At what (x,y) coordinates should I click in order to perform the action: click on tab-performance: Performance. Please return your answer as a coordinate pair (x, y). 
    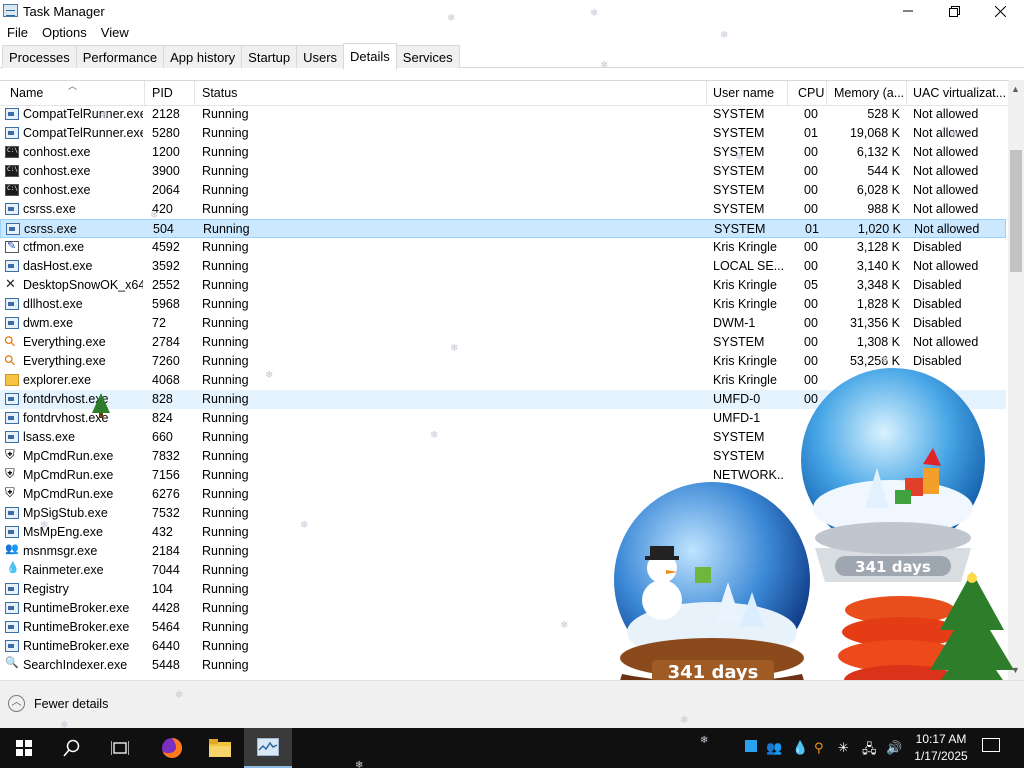
    Looking at the image, I should click on (120, 56).